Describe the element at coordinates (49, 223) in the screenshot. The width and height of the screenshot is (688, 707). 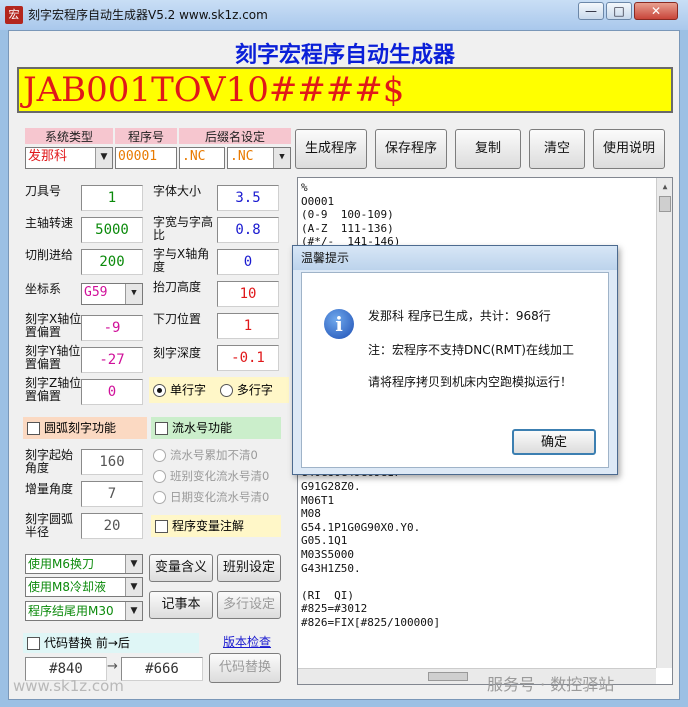
I see `spindle-label: 主轴转速` at that location.